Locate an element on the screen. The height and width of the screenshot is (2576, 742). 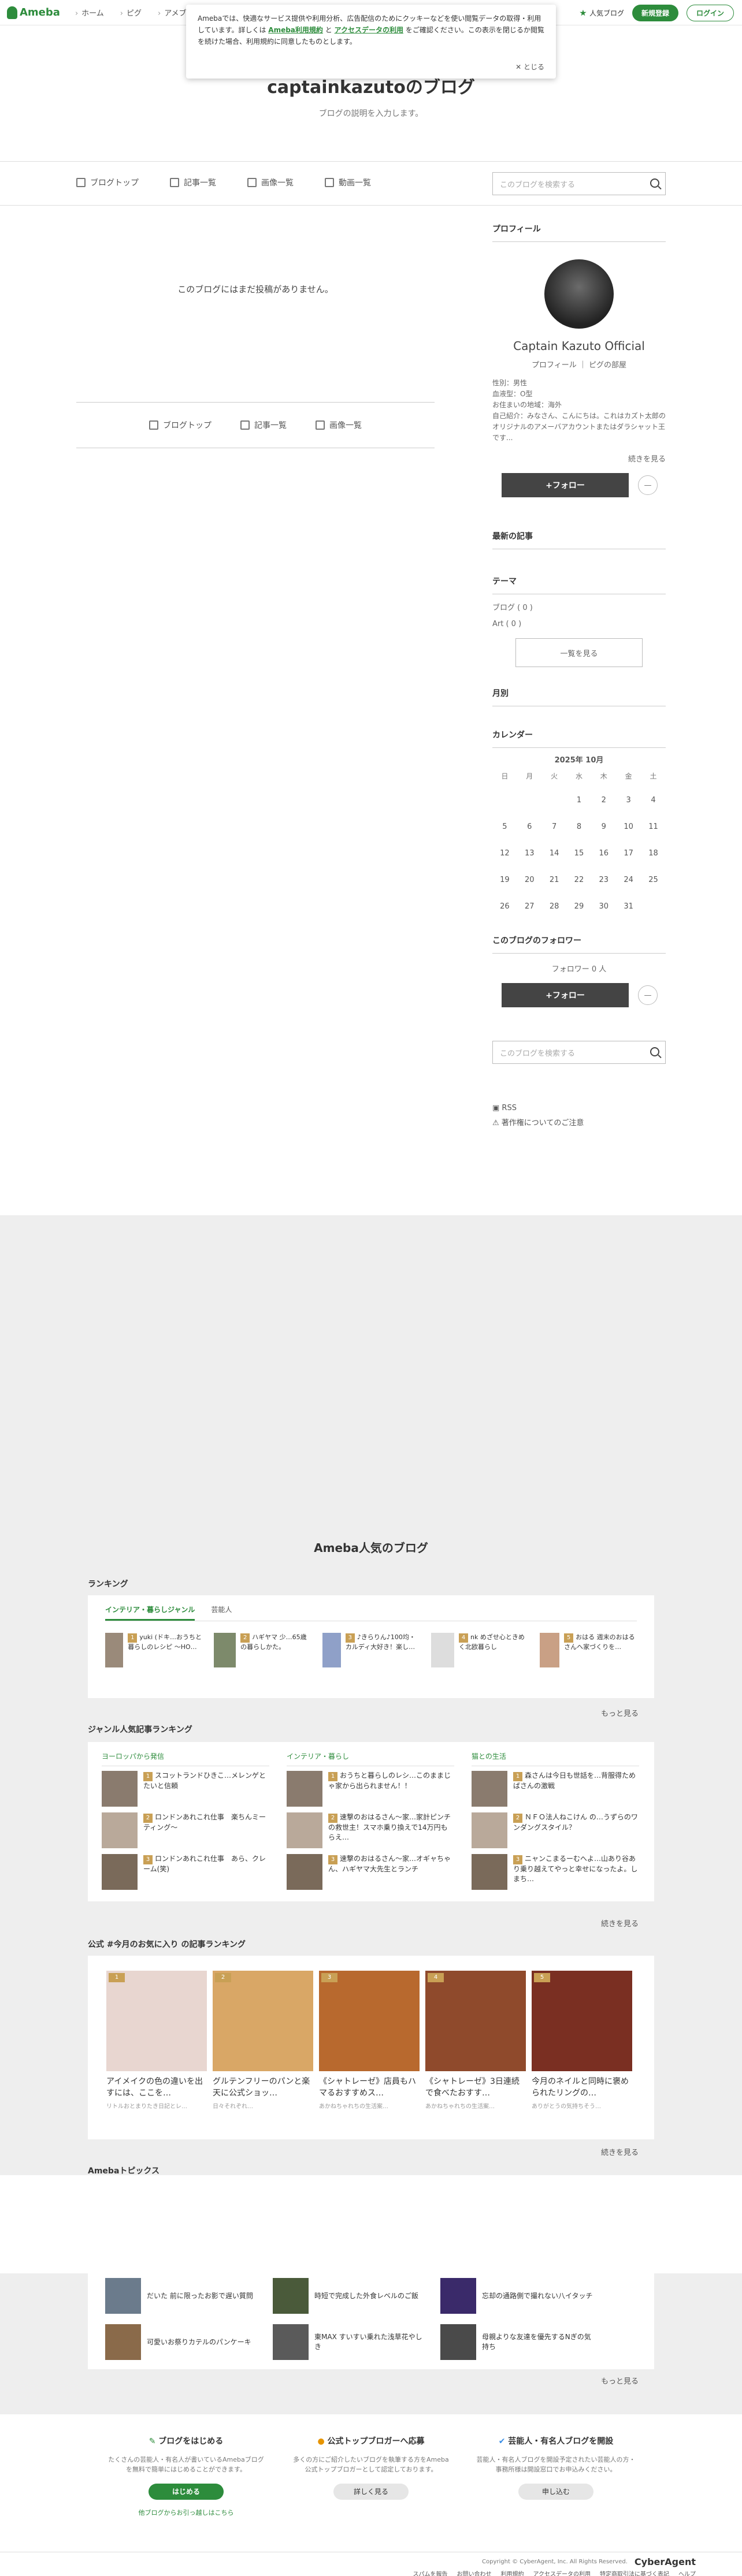
calendar-day: 13 is located at coordinates (529, 853).